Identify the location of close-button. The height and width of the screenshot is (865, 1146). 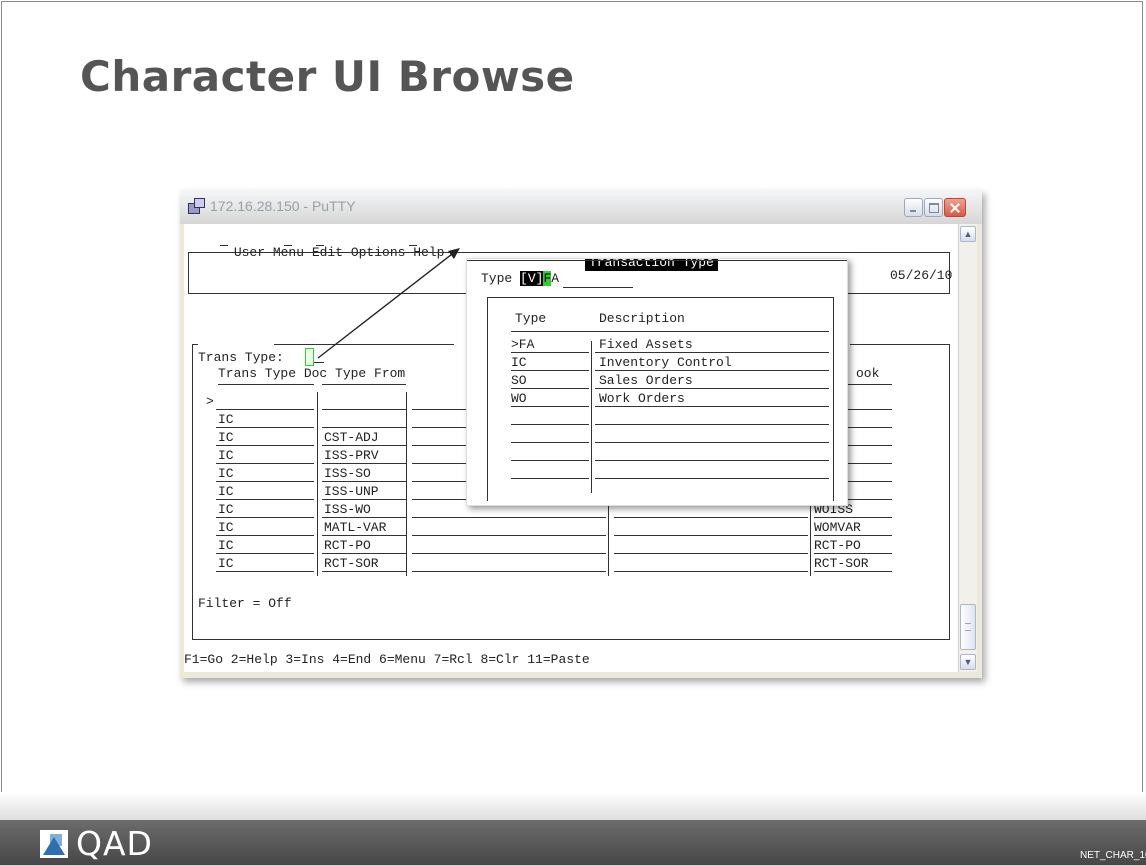
(955, 207).